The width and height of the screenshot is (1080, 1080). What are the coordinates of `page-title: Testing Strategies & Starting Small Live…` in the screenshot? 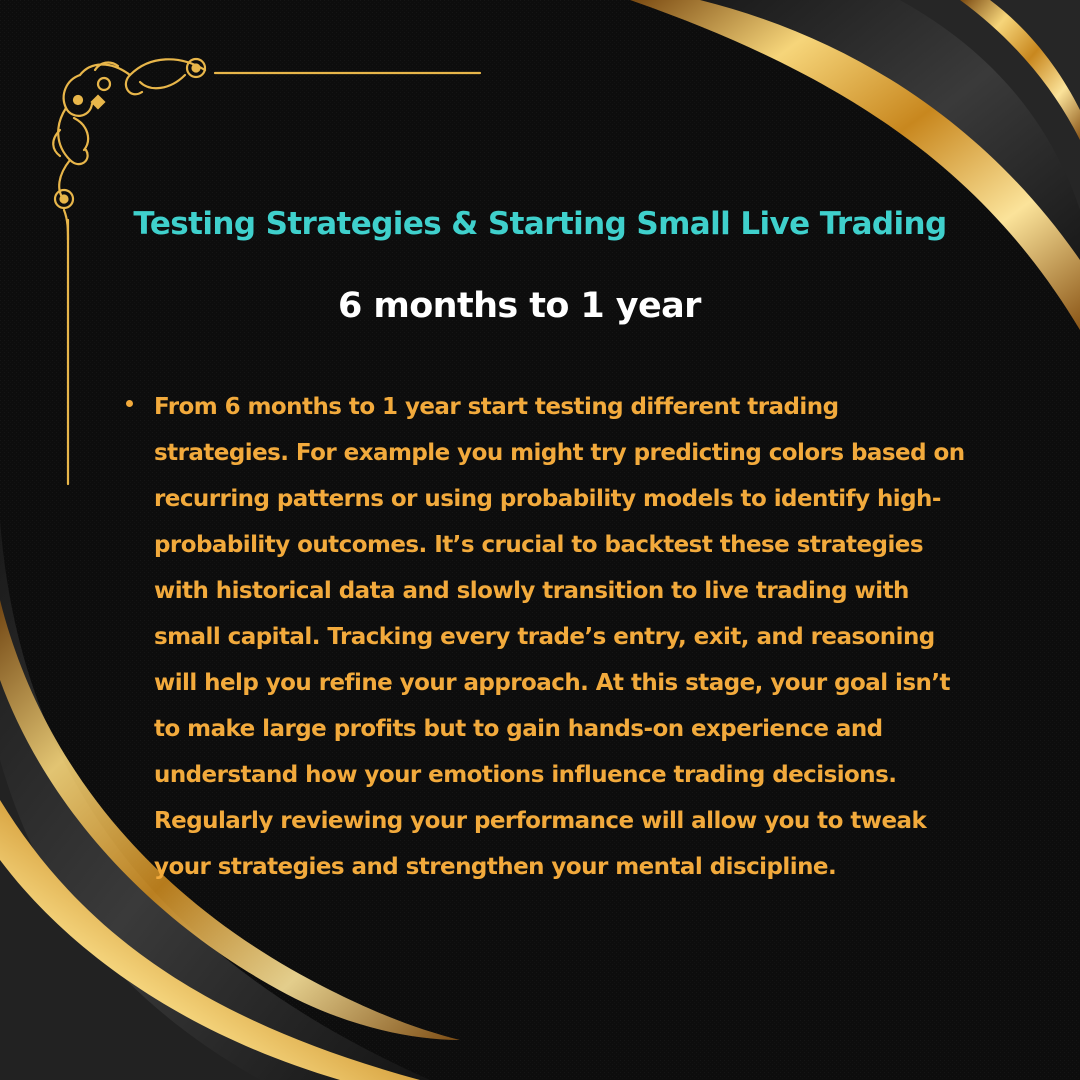 It's located at (540, 224).